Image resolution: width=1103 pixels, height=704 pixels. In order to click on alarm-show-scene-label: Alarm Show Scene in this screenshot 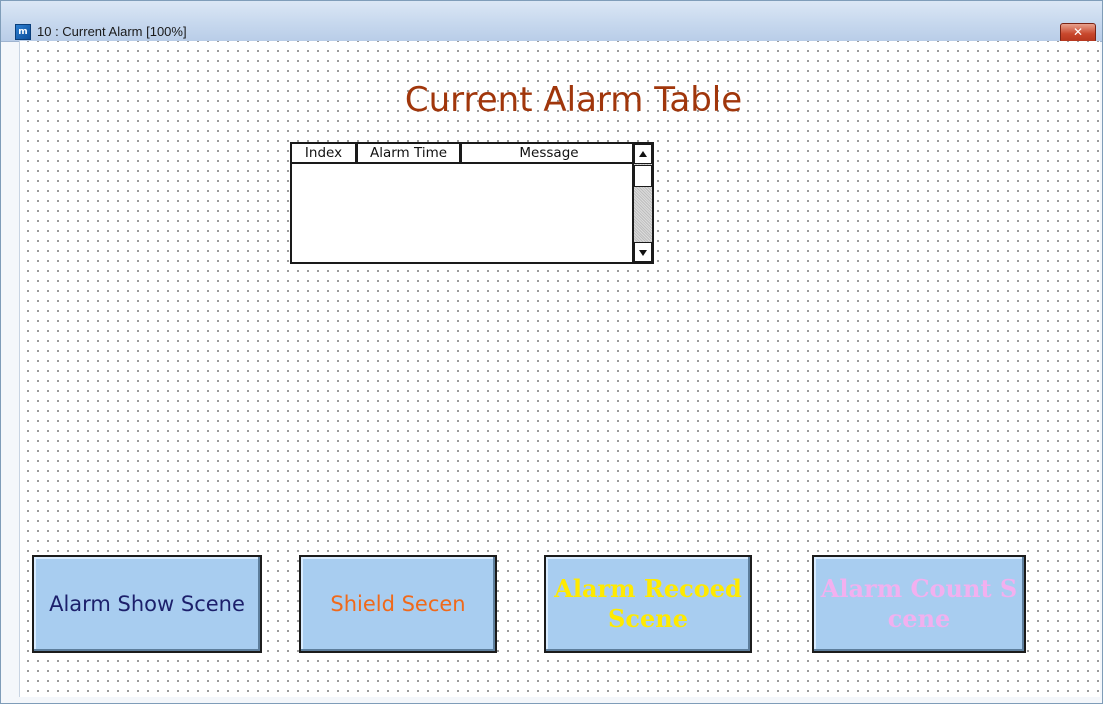, I will do `click(147, 604)`.